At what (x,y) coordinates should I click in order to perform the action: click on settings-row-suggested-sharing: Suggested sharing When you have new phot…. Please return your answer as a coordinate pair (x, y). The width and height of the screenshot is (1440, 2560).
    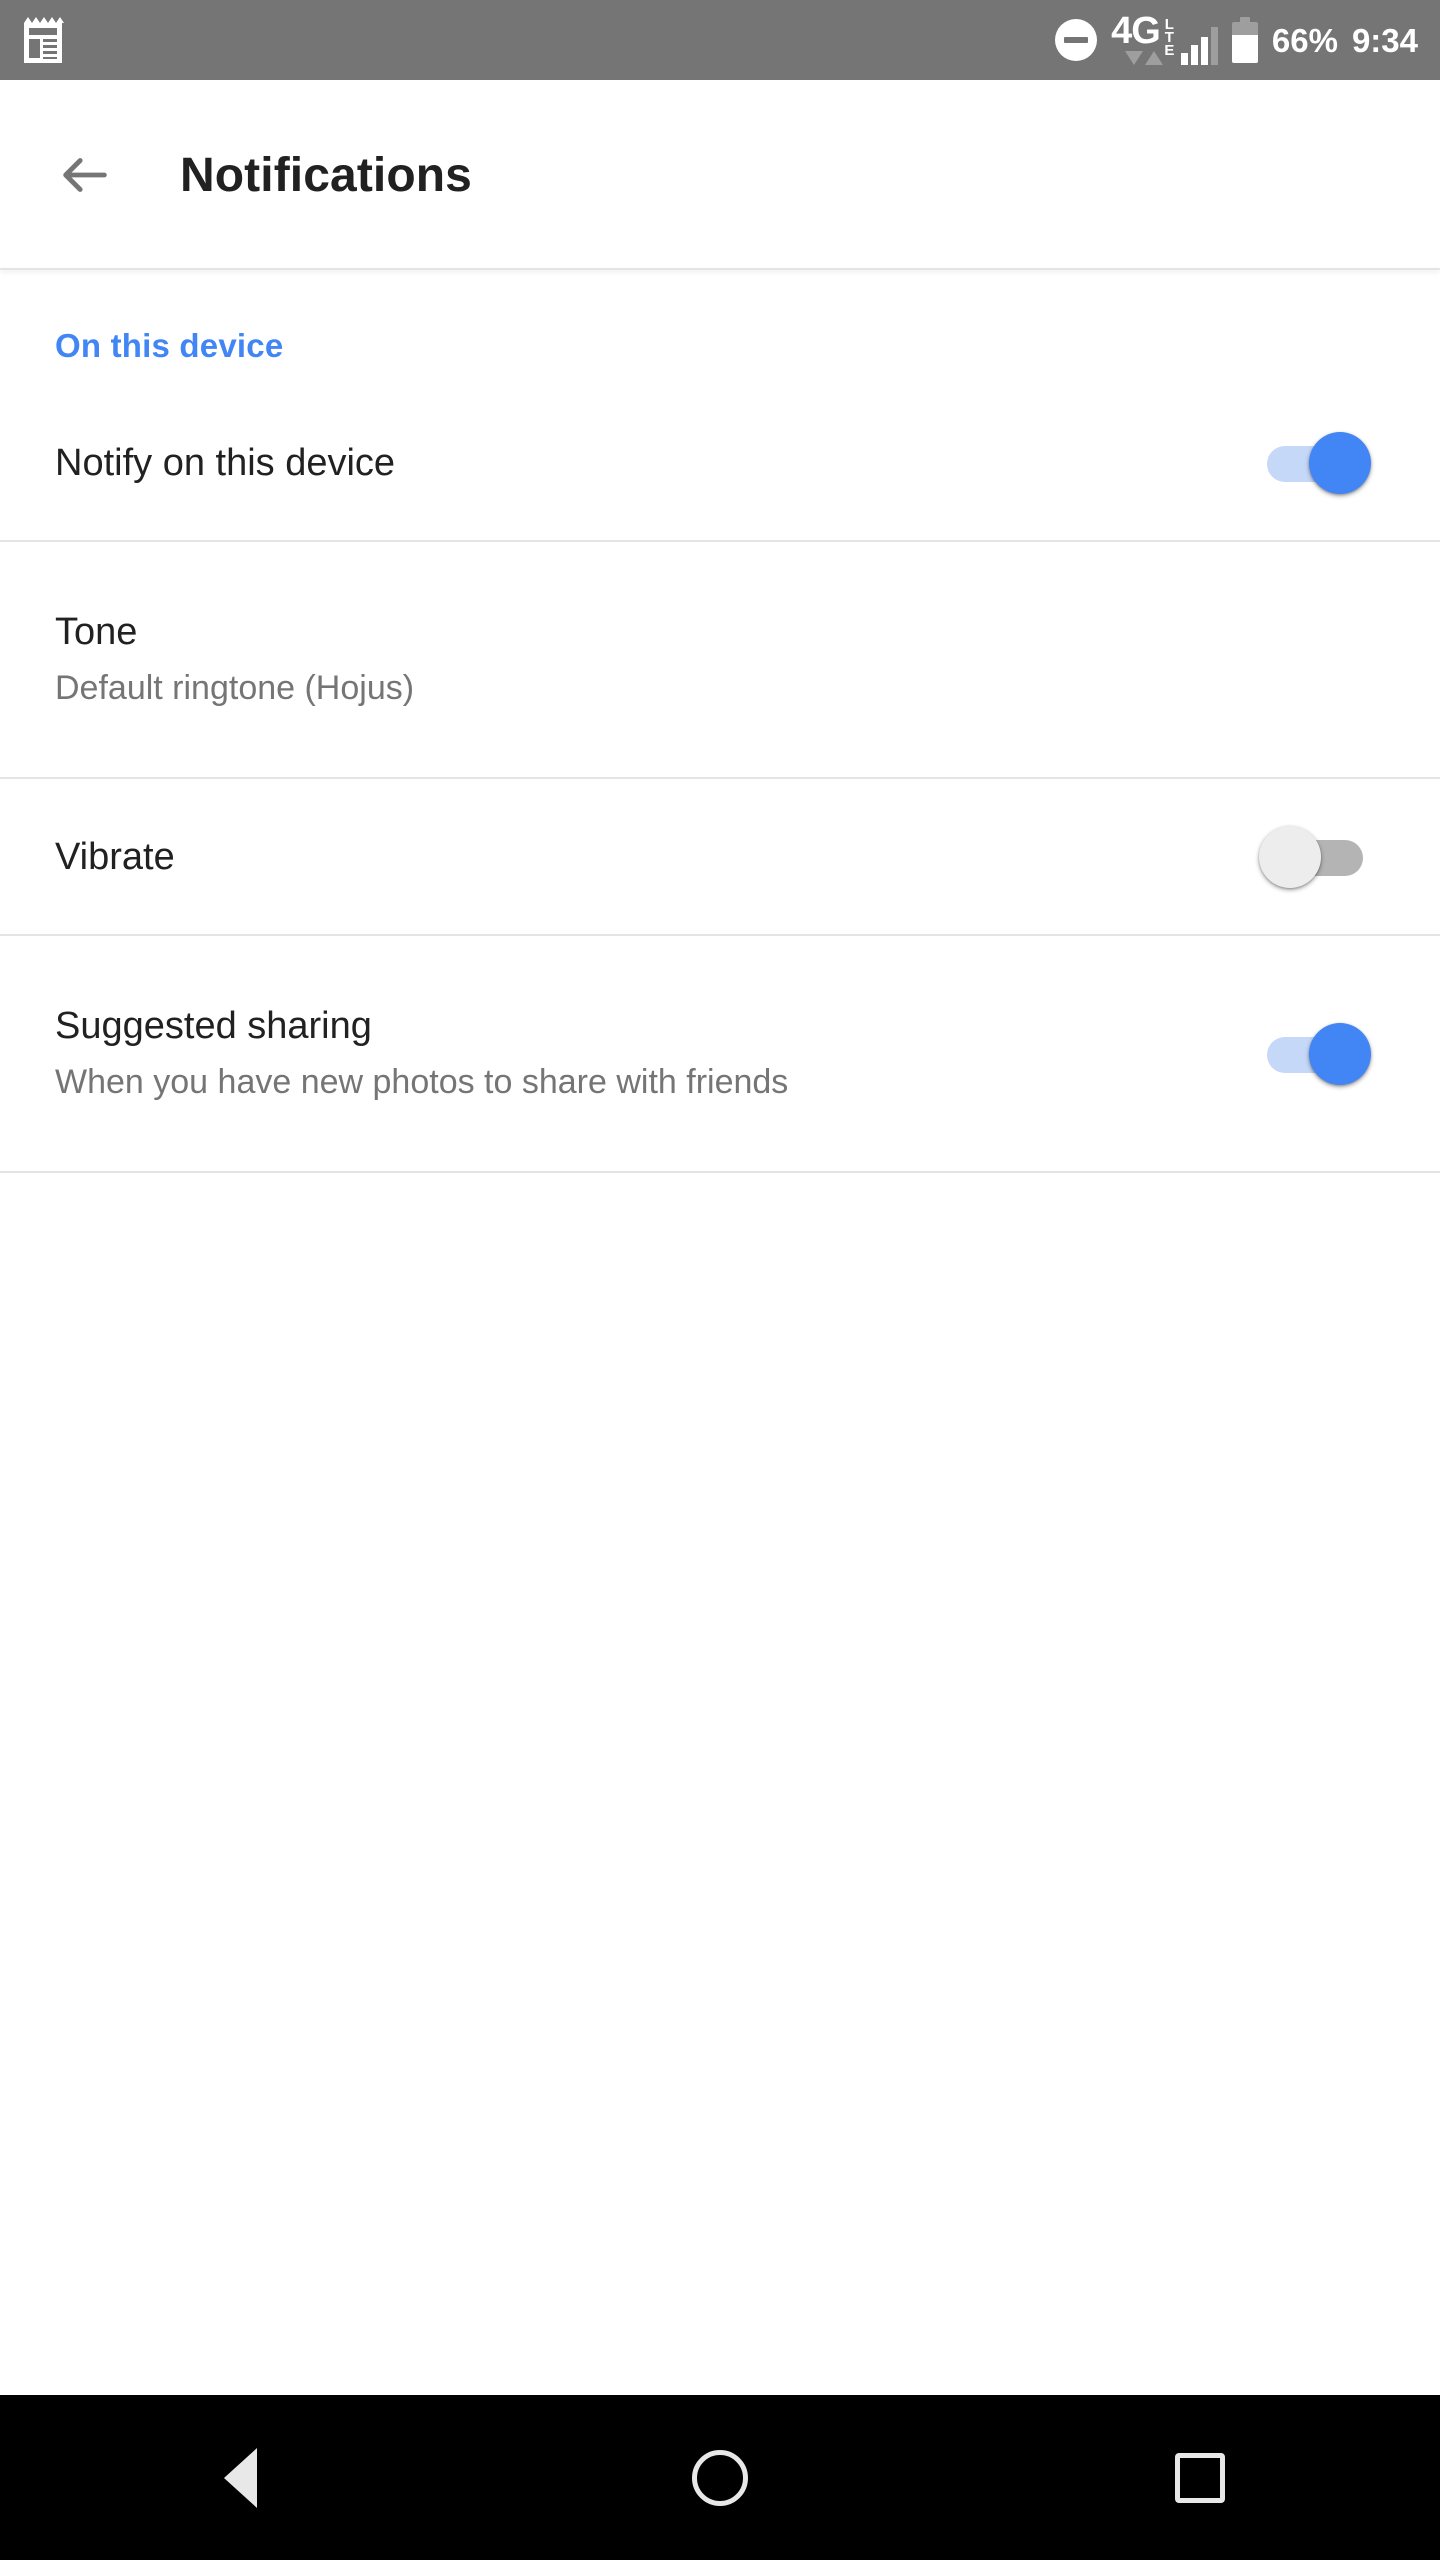
    Looking at the image, I should click on (720, 1053).